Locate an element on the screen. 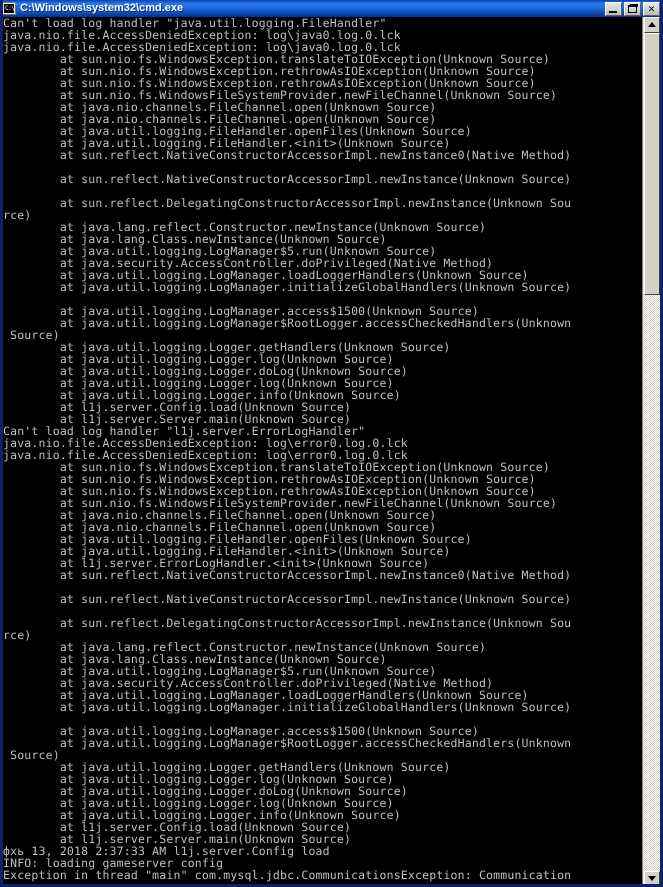 This screenshot has height=887, width=663. window-controls: ✕ is located at coordinates (632, 8).